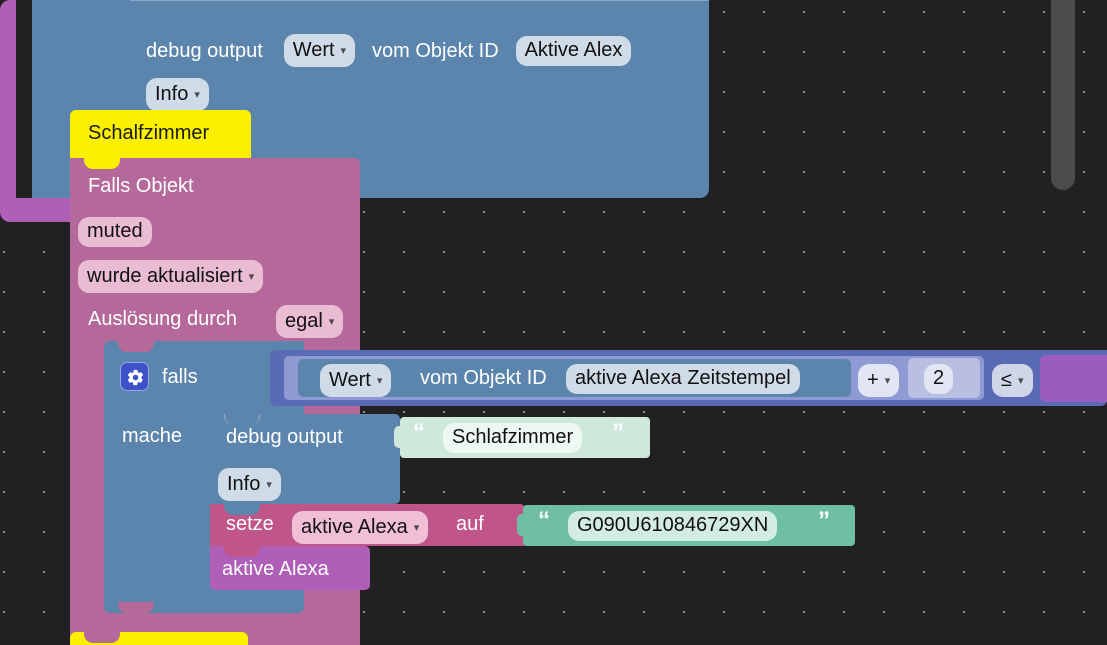 The image size is (1107, 645). What do you see at coordinates (873, 379) in the screenshot?
I see `condition-math-operator-value: +` at bounding box center [873, 379].